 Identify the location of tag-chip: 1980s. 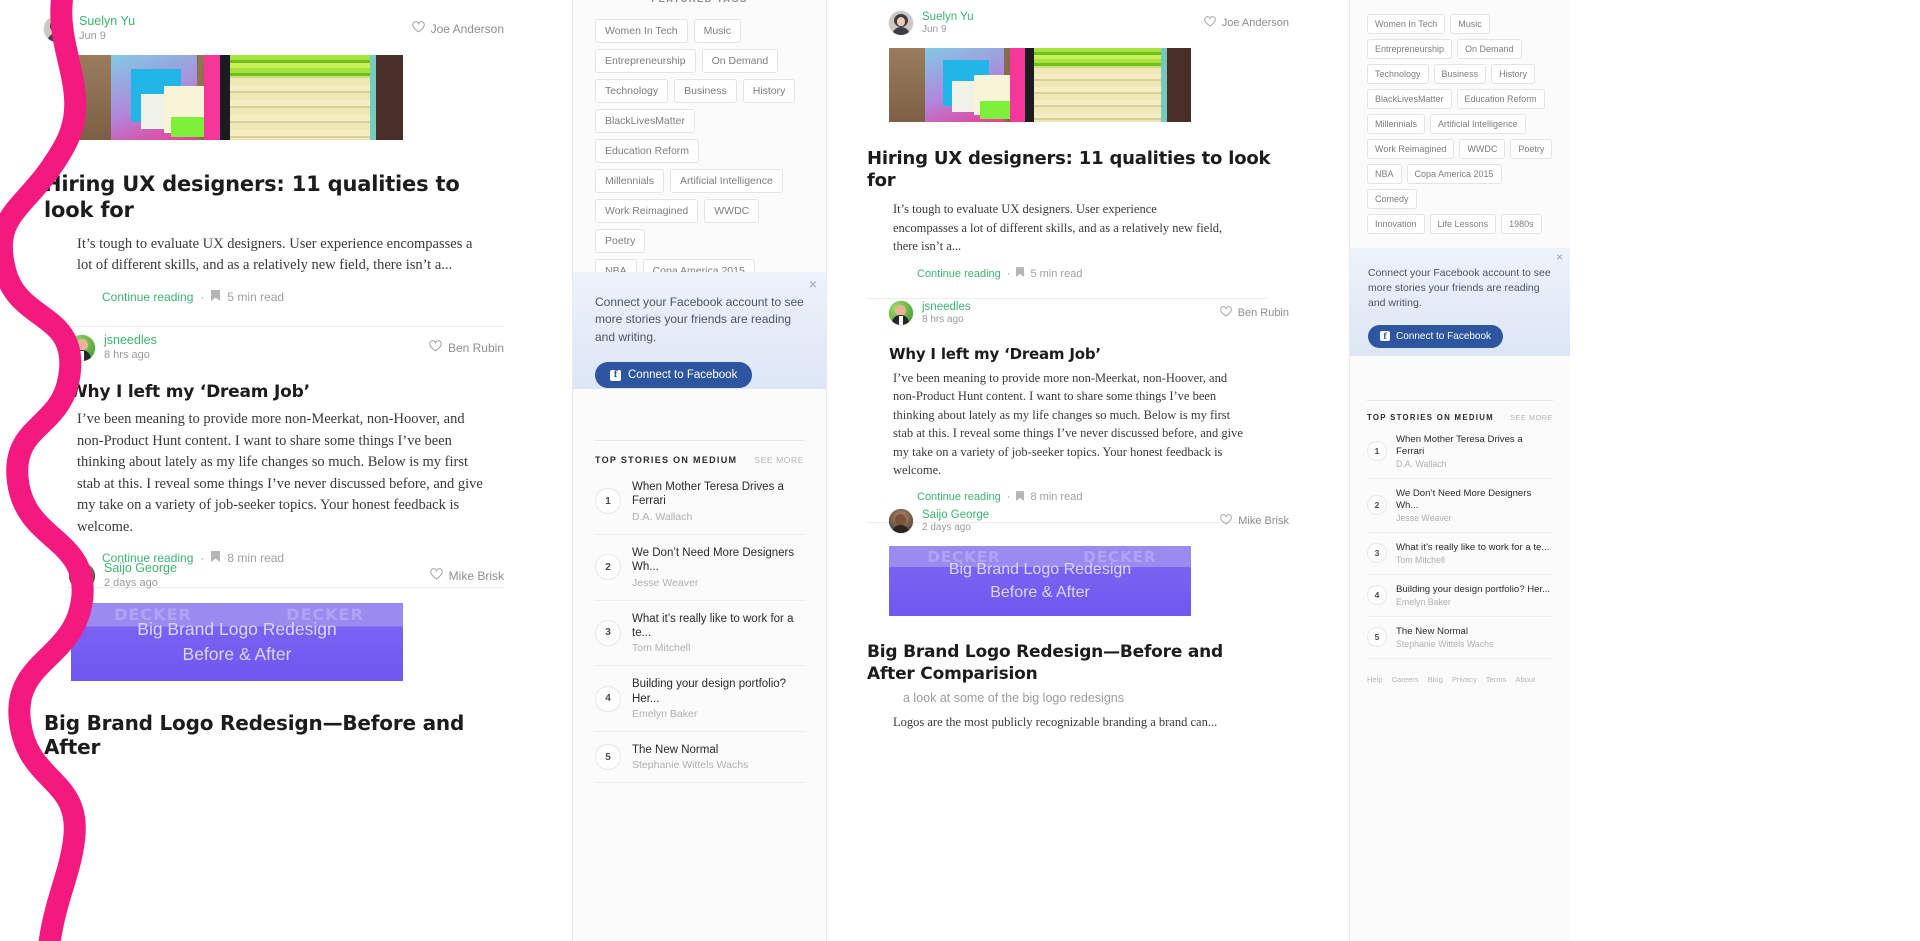
(1521, 224).